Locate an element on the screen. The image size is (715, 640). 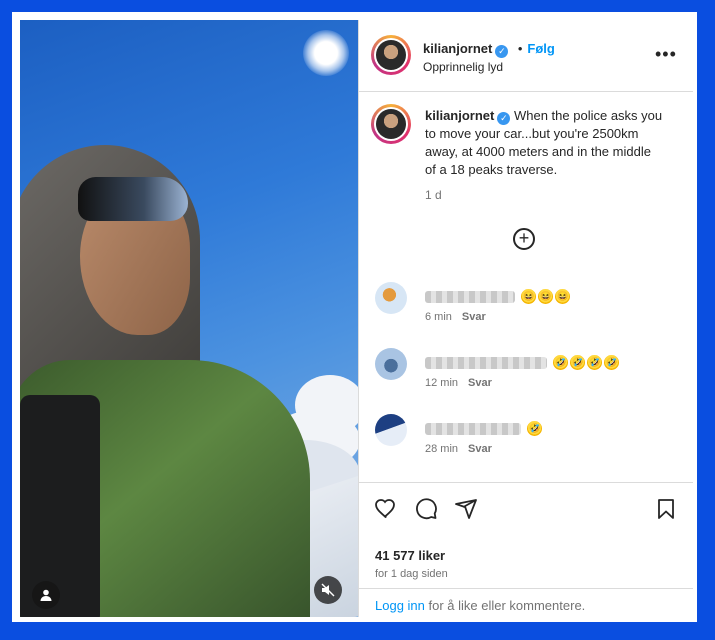
post-header: kilianjornet ✓ • Følg Opprinnelig lyd ••• is located at coordinates (526, 56).